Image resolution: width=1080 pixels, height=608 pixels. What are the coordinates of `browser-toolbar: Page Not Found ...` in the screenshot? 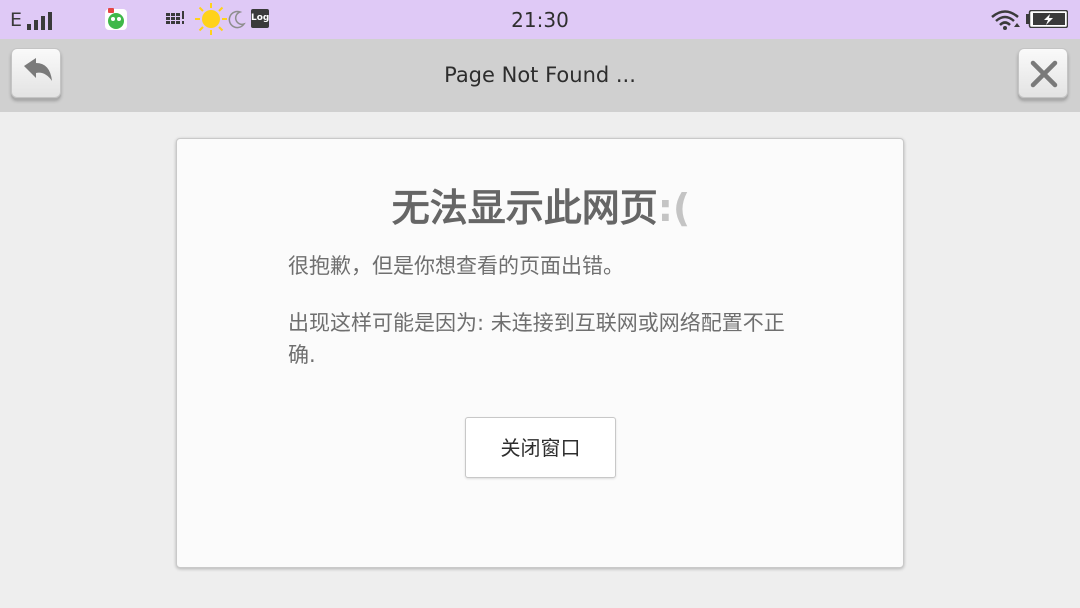 It's located at (540, 75).